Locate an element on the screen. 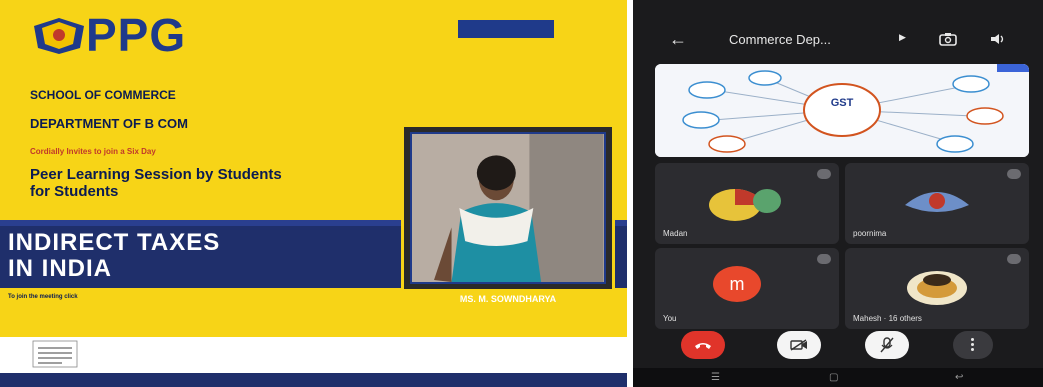 This screenshot has width=1043, height=387. home-icon: ▢ is located at coordinates (833, 377).